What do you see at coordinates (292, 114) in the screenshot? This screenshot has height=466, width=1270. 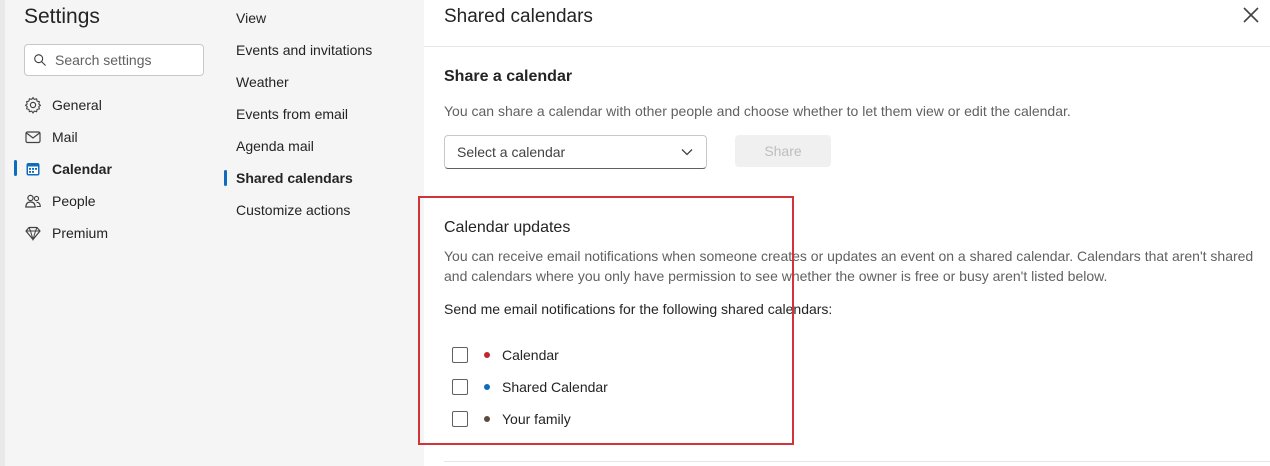 I see `subnav-item-events-from-email: Events from email` at bounding box center [292, 114].